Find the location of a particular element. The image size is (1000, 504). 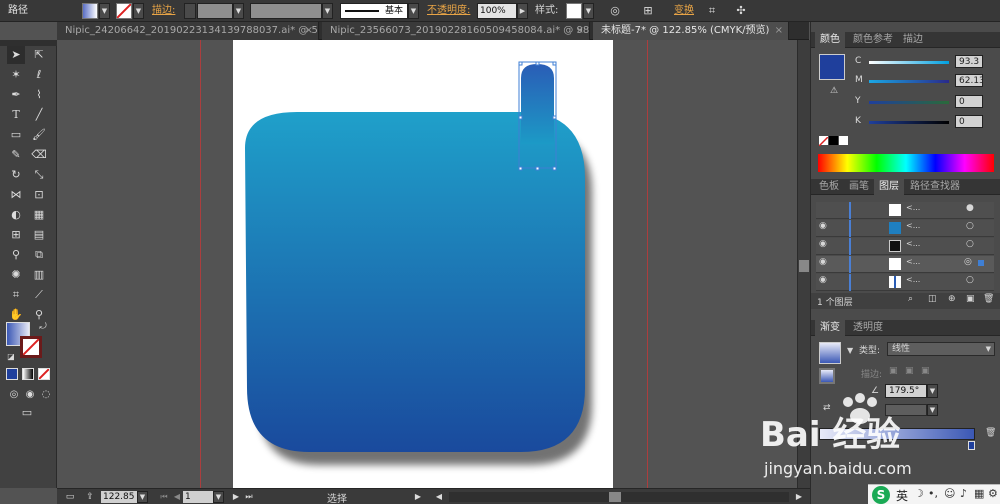

keyboard-icon: ▦ is located at coordinates (979, 493).